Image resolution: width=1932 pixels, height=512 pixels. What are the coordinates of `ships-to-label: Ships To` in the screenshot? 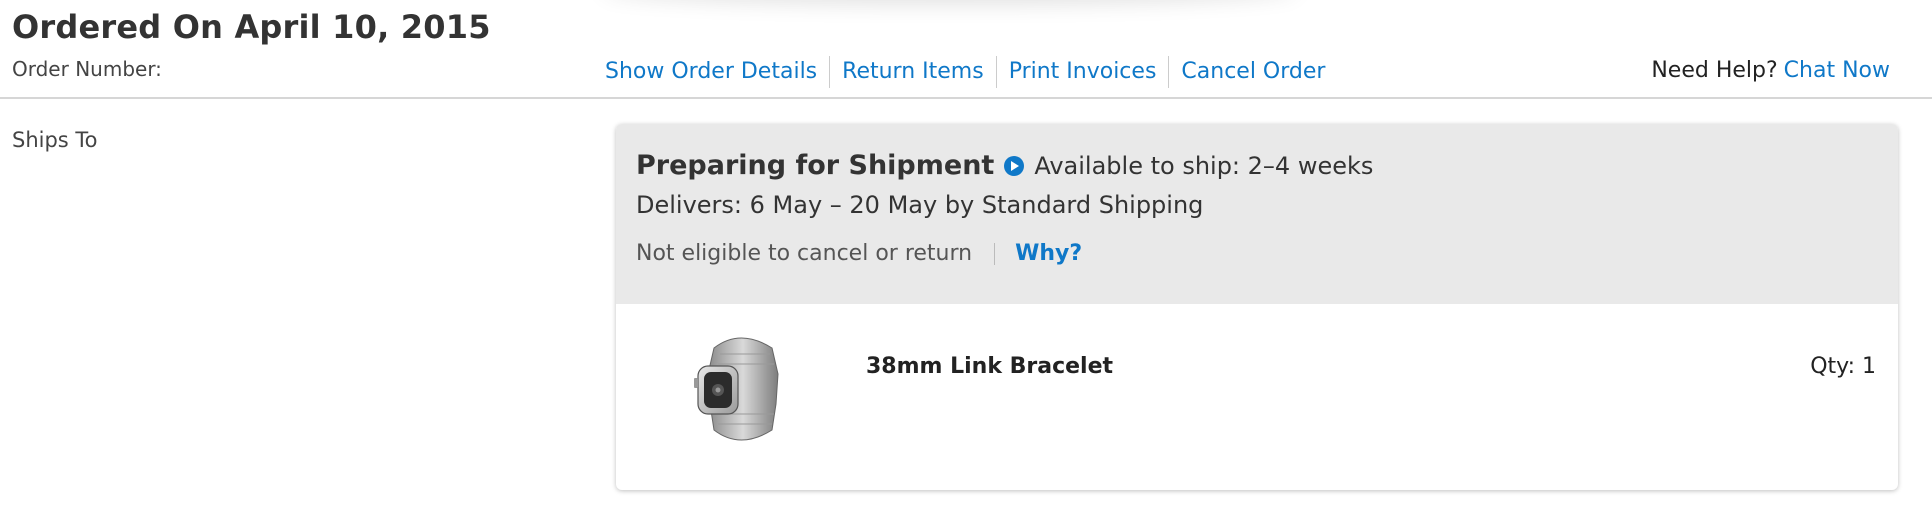 It's located at (55, 140).